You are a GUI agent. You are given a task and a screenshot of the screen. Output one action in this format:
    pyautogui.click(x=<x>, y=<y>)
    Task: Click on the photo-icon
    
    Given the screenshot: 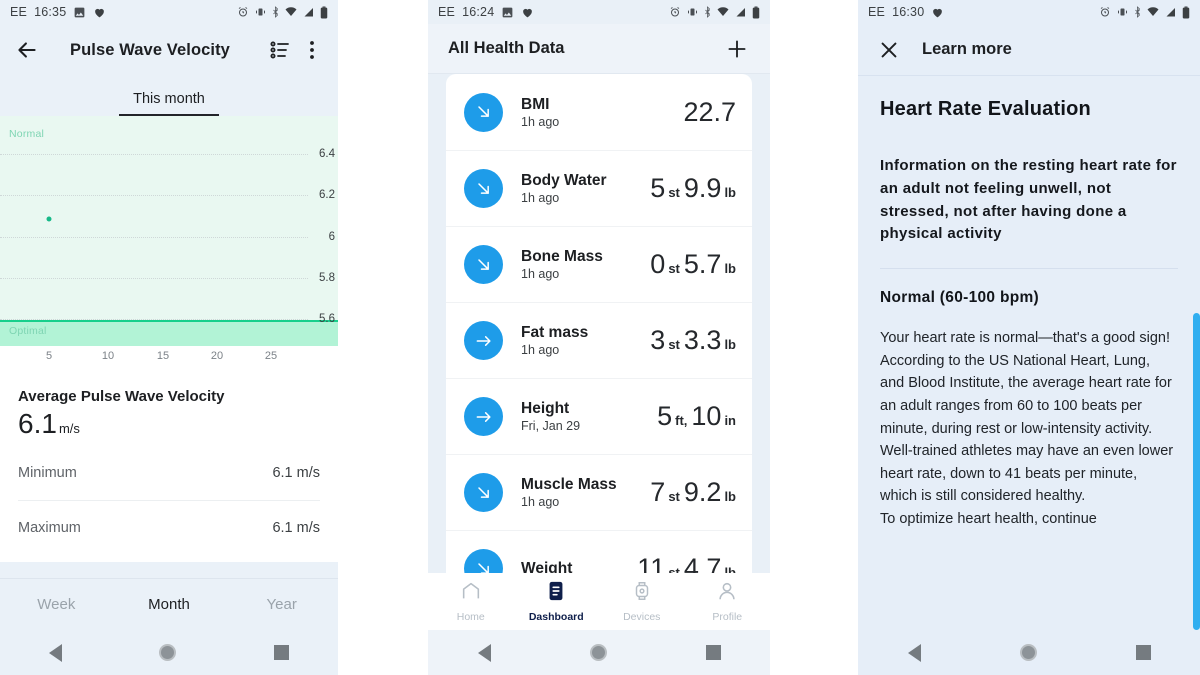 What is the action you would take?
    pyautogui.click(x=507, y=12)
    